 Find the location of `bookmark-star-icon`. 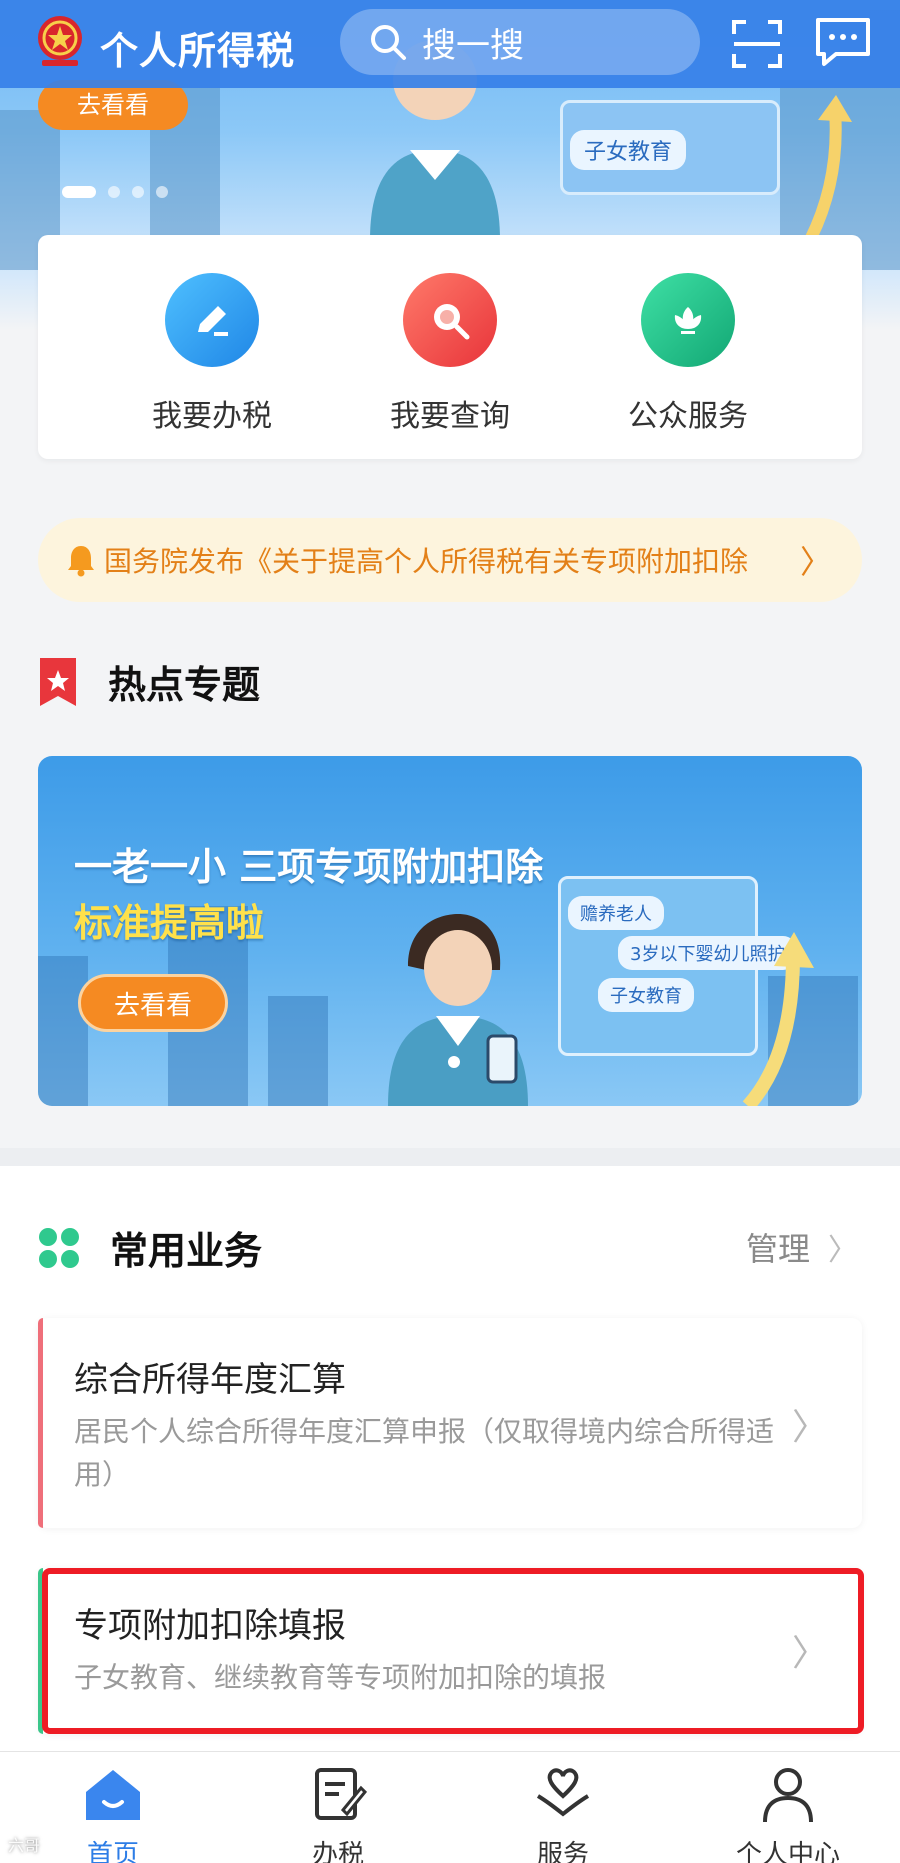

bookmark-star-icon is located at coordinates (58, 681).